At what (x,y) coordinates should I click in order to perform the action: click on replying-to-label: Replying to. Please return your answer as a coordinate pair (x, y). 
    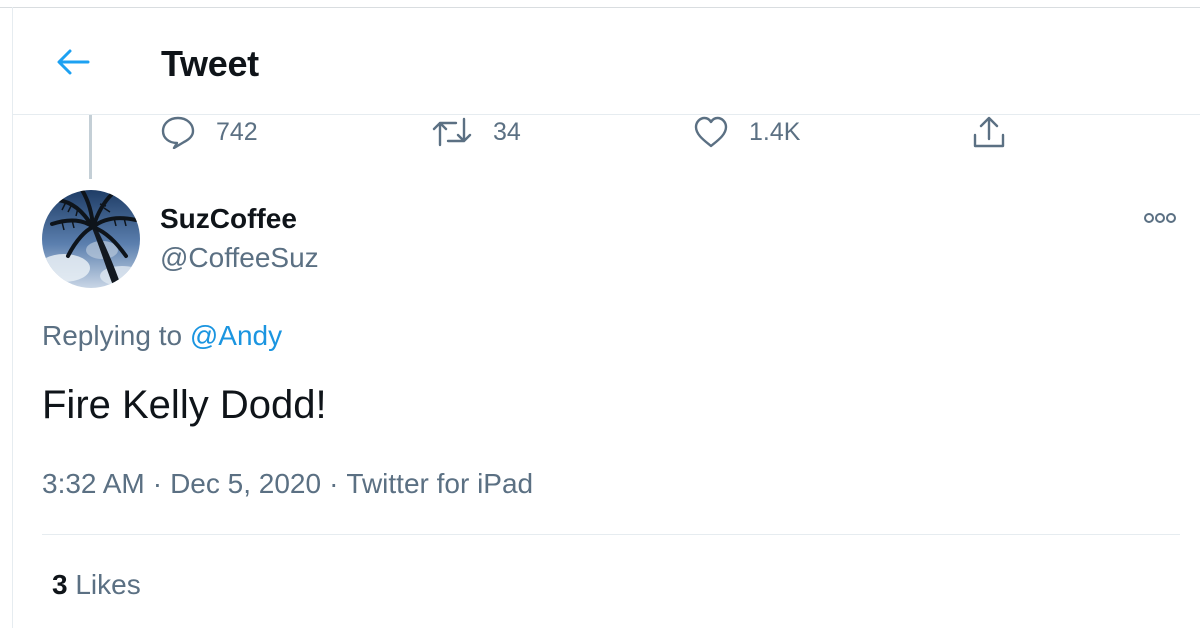
    Looking at the image, I should click on (112, 335).